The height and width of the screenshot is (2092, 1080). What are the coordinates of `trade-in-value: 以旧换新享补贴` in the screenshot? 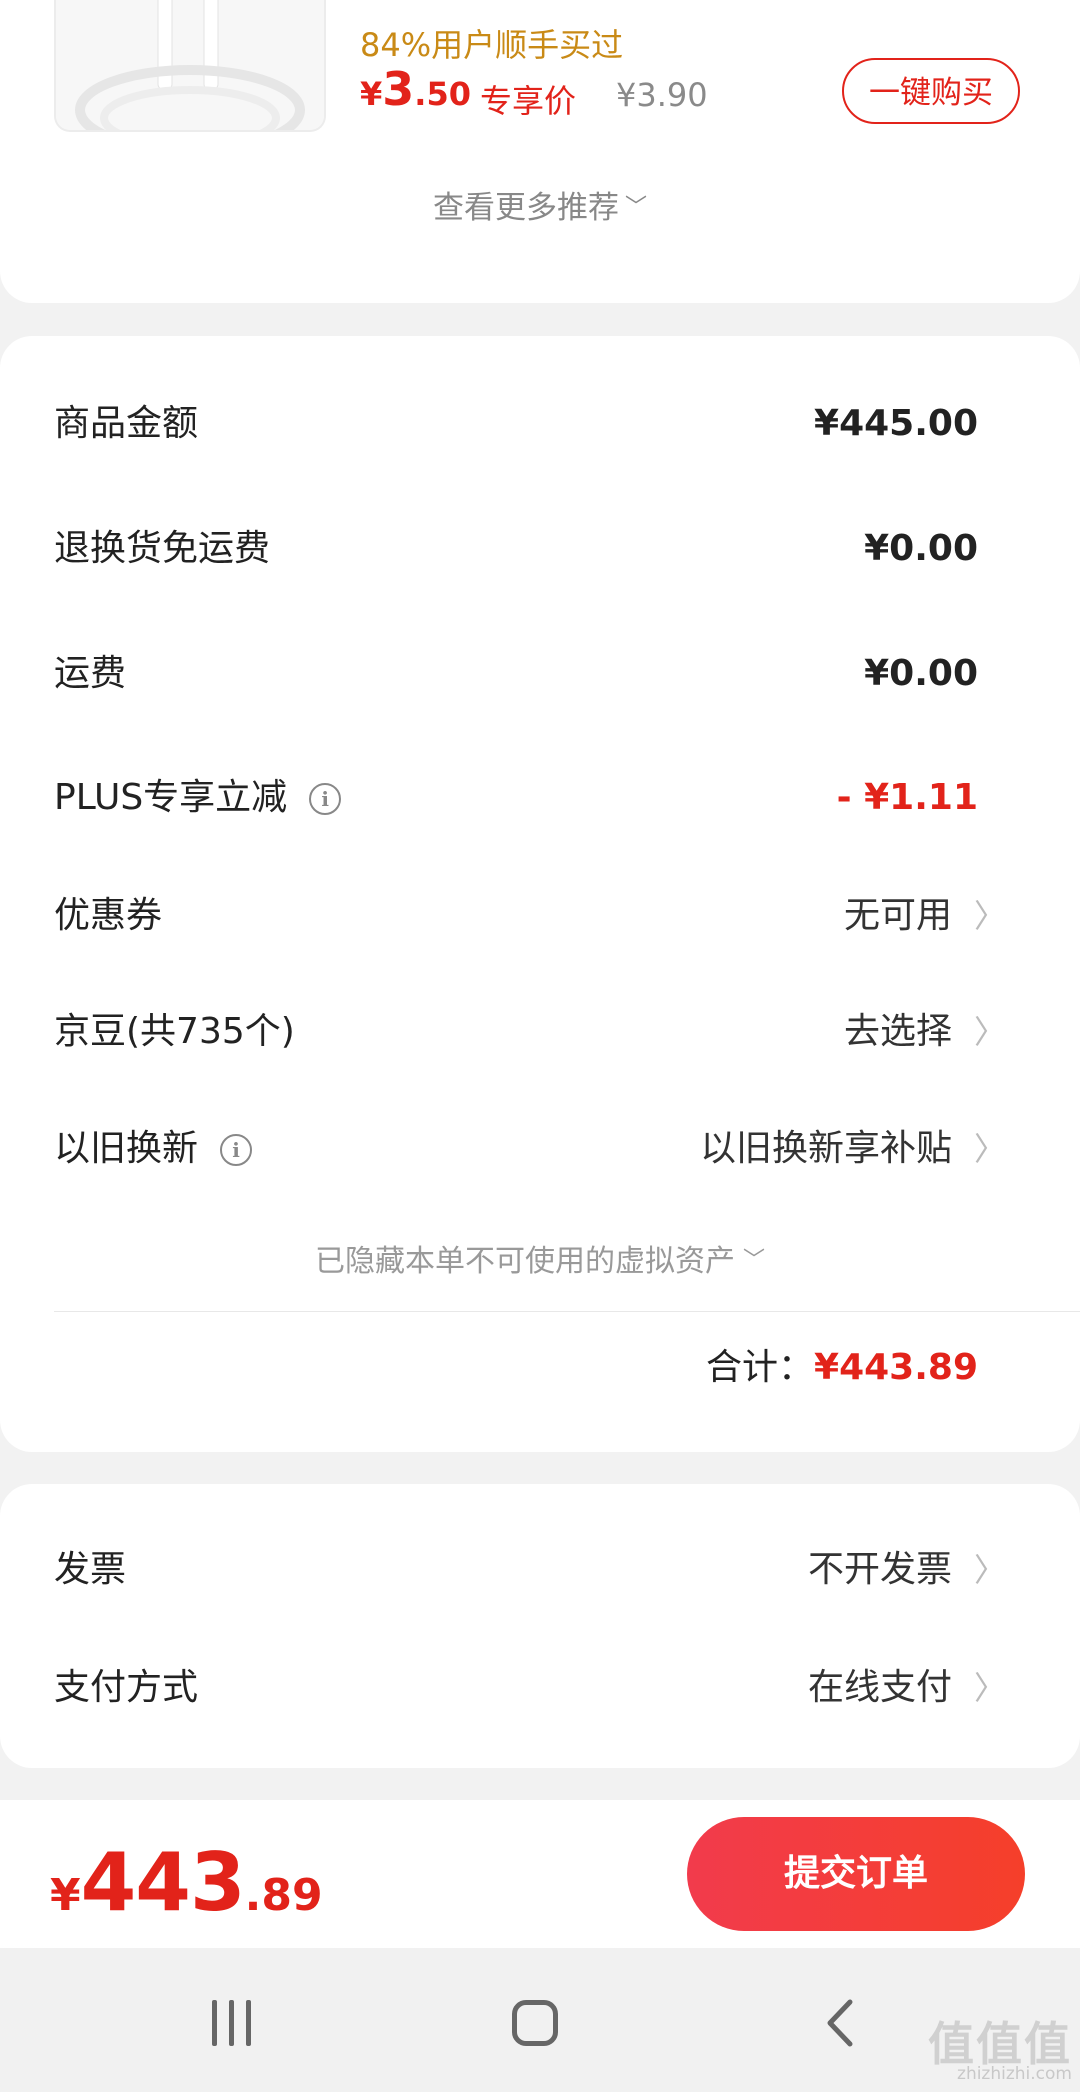 It's located at (825, 1148).